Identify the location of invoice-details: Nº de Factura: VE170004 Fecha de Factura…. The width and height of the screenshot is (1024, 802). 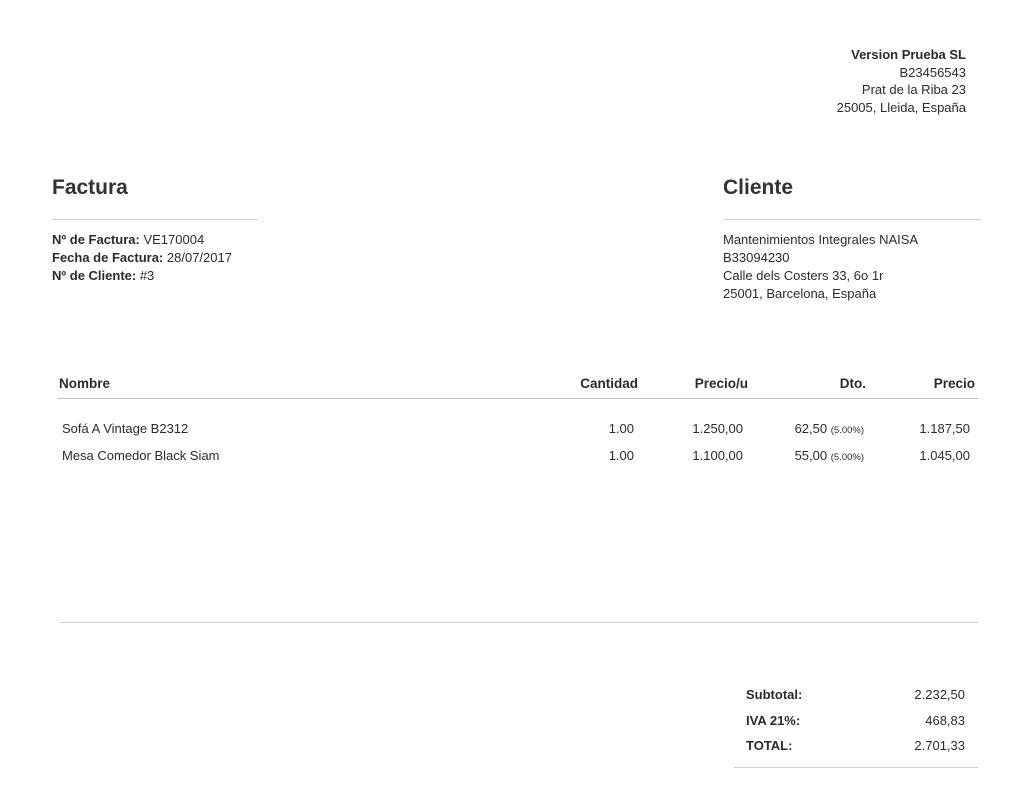
(142, 258).